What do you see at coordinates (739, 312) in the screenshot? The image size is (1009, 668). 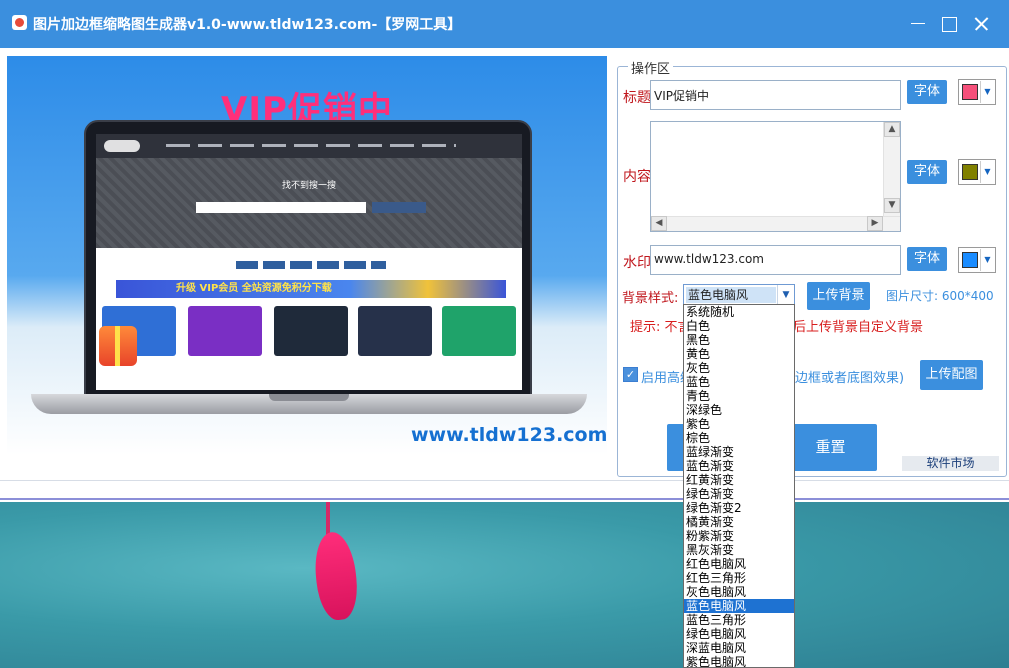 I see `dropdown-option: 系统随机` at bounding box center [739, 312].